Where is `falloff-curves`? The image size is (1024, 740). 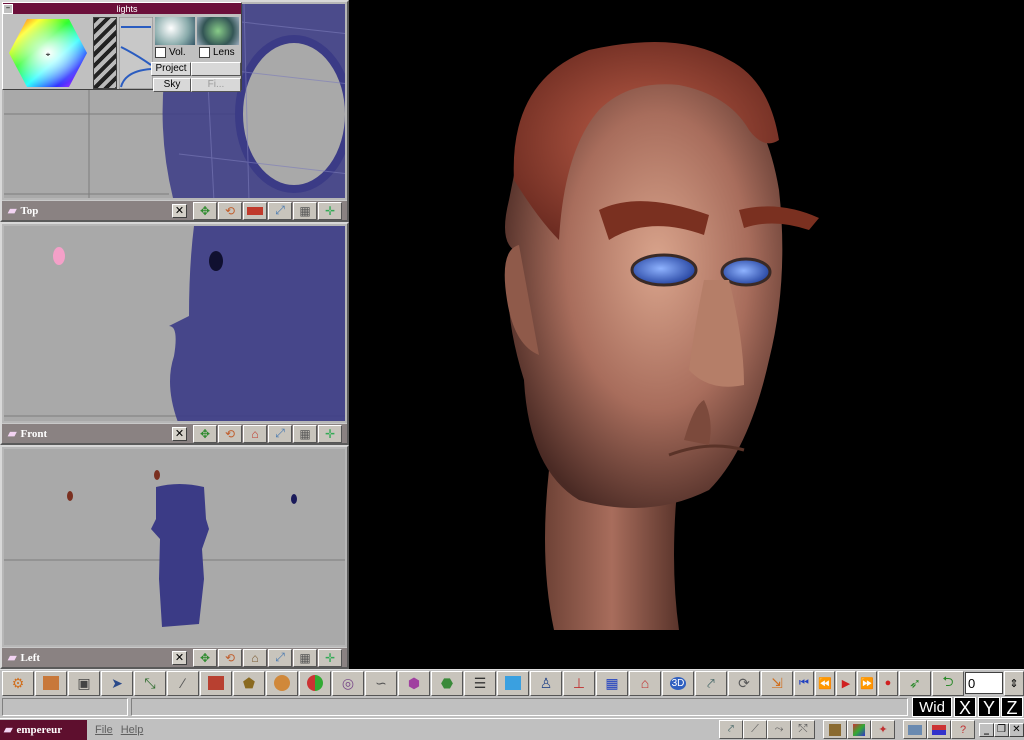 falloff-curves is located at coordinates (136, 53).